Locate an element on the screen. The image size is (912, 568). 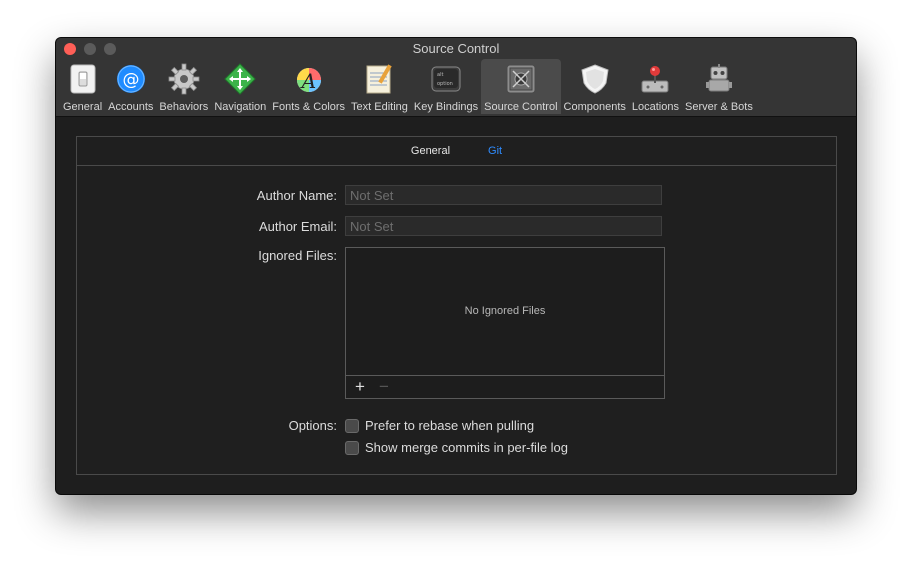
options-label: Options: is located at coordinates (312, 425).